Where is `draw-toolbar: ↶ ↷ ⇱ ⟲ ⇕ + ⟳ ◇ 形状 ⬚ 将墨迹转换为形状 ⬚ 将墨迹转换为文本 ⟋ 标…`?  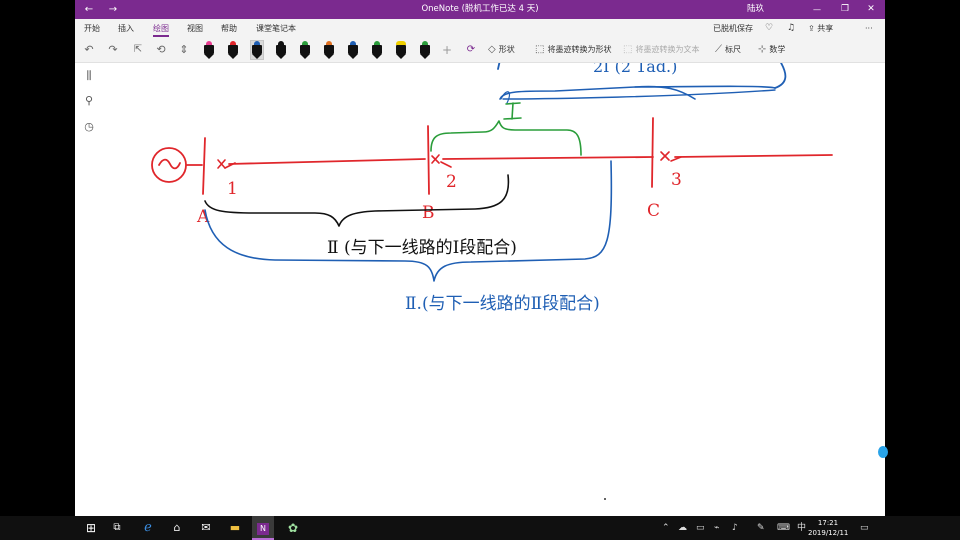 draw-toolbar: ↶ ↷ ⇱ ⟲ ⇕ + ⟳ ◇ 形状 ⬚ 将墨迹转换为形状 ⬚ 将墨迹转换为文本 ⟋ 标… is located at coordinates (480, 50).